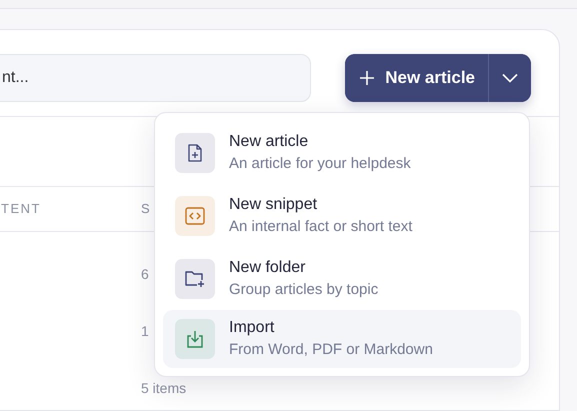 This screenshot has width=577, height=411. What do you see at coordinates (21, 209) in the screenshot?
I see `column-header: TENT` at bounding box center [21, 209].